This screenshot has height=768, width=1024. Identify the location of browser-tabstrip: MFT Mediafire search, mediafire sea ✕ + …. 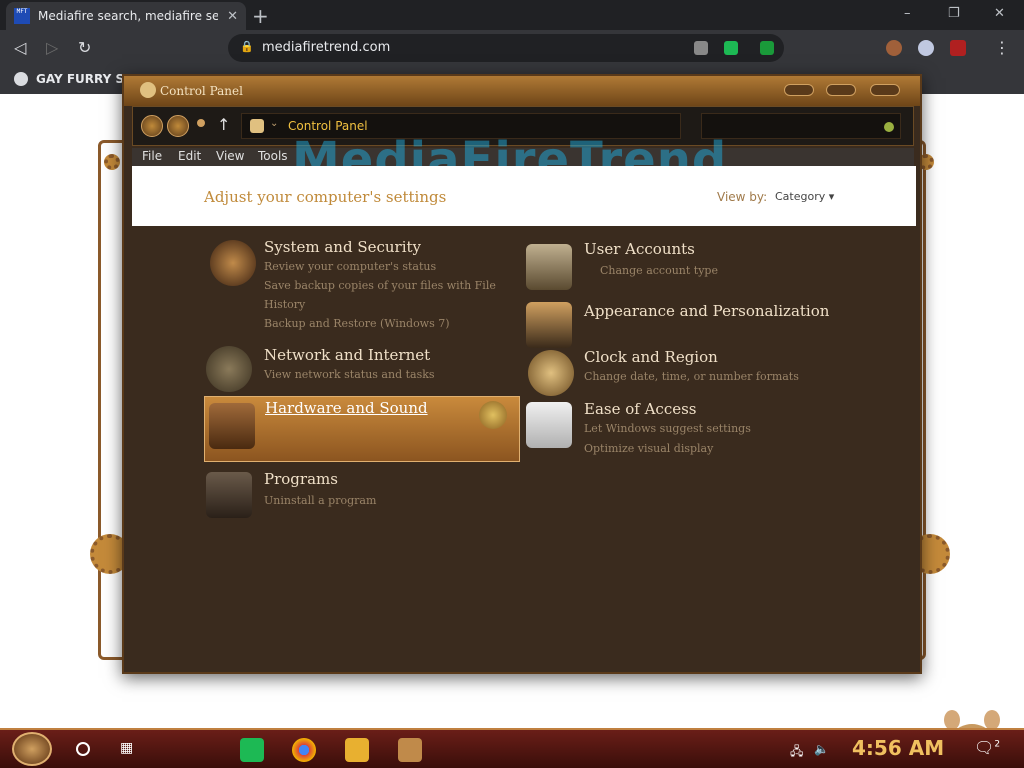
(512, 15).